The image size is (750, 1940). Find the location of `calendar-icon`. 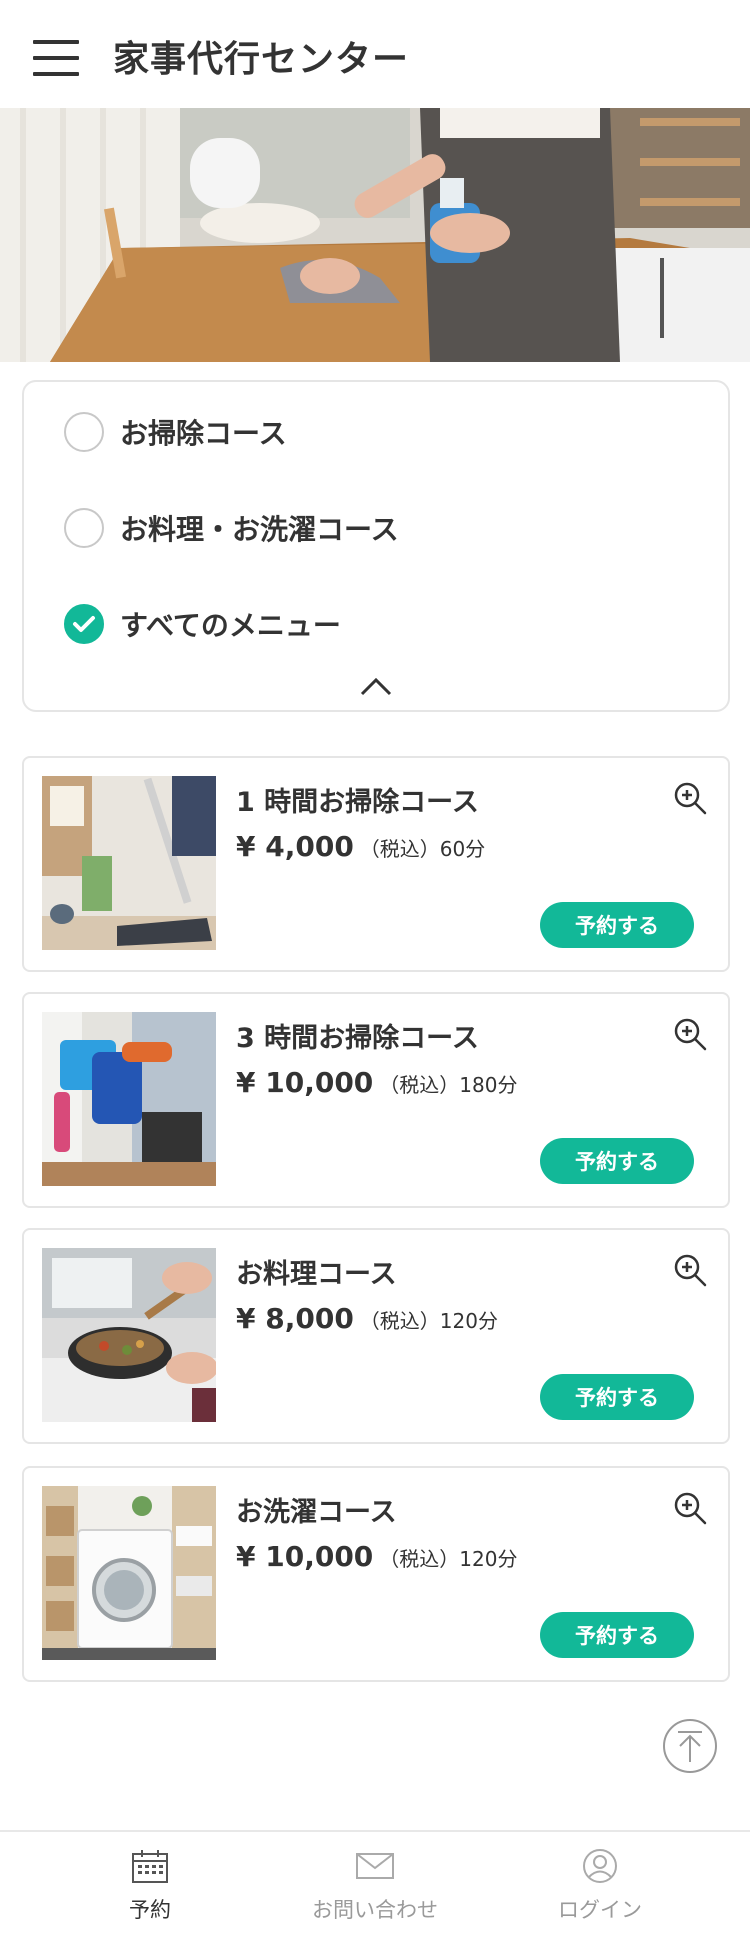

calendar-icon is located at coordinates (150, 1866).